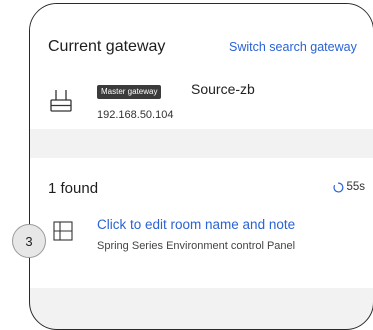  What do you see at coordinates (196, 246) in the screenshot?
I see `device-model: Spring Series Environment control Panel` at bounding box center [196, 246].